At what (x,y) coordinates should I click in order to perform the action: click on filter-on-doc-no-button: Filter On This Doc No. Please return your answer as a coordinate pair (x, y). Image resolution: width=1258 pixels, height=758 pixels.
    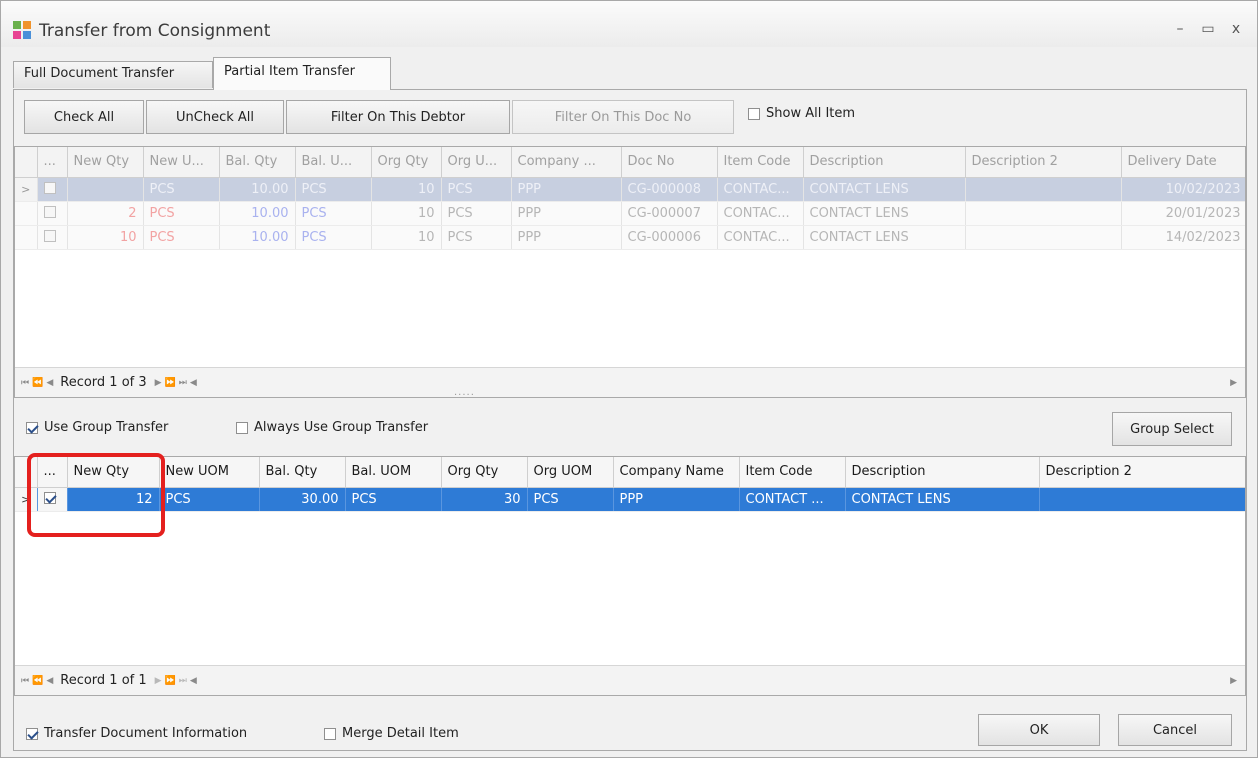
    Looking at the image, I should click on (623, 117).